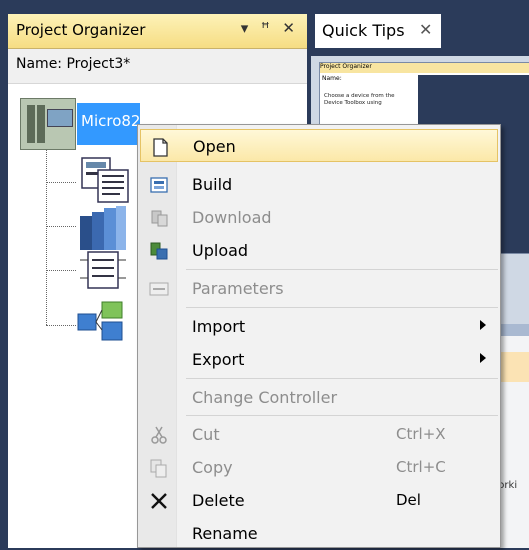  I want to click on project-name-label: Name: Project3*, so click(73, 64).